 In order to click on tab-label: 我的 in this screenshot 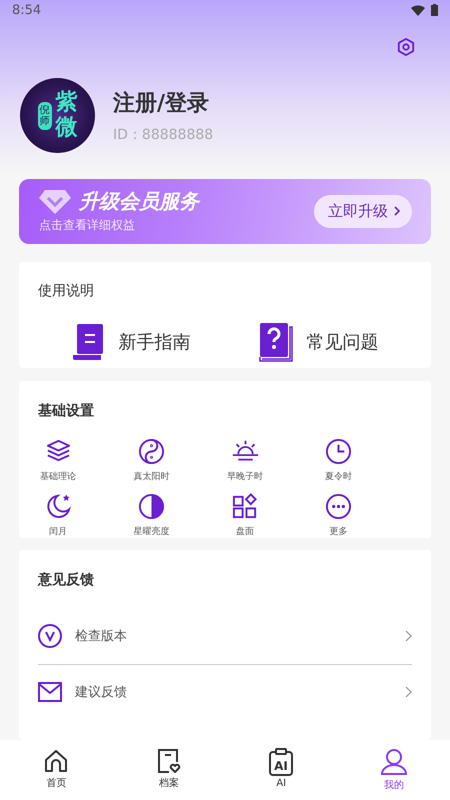, I will do `click(394, 785)`.